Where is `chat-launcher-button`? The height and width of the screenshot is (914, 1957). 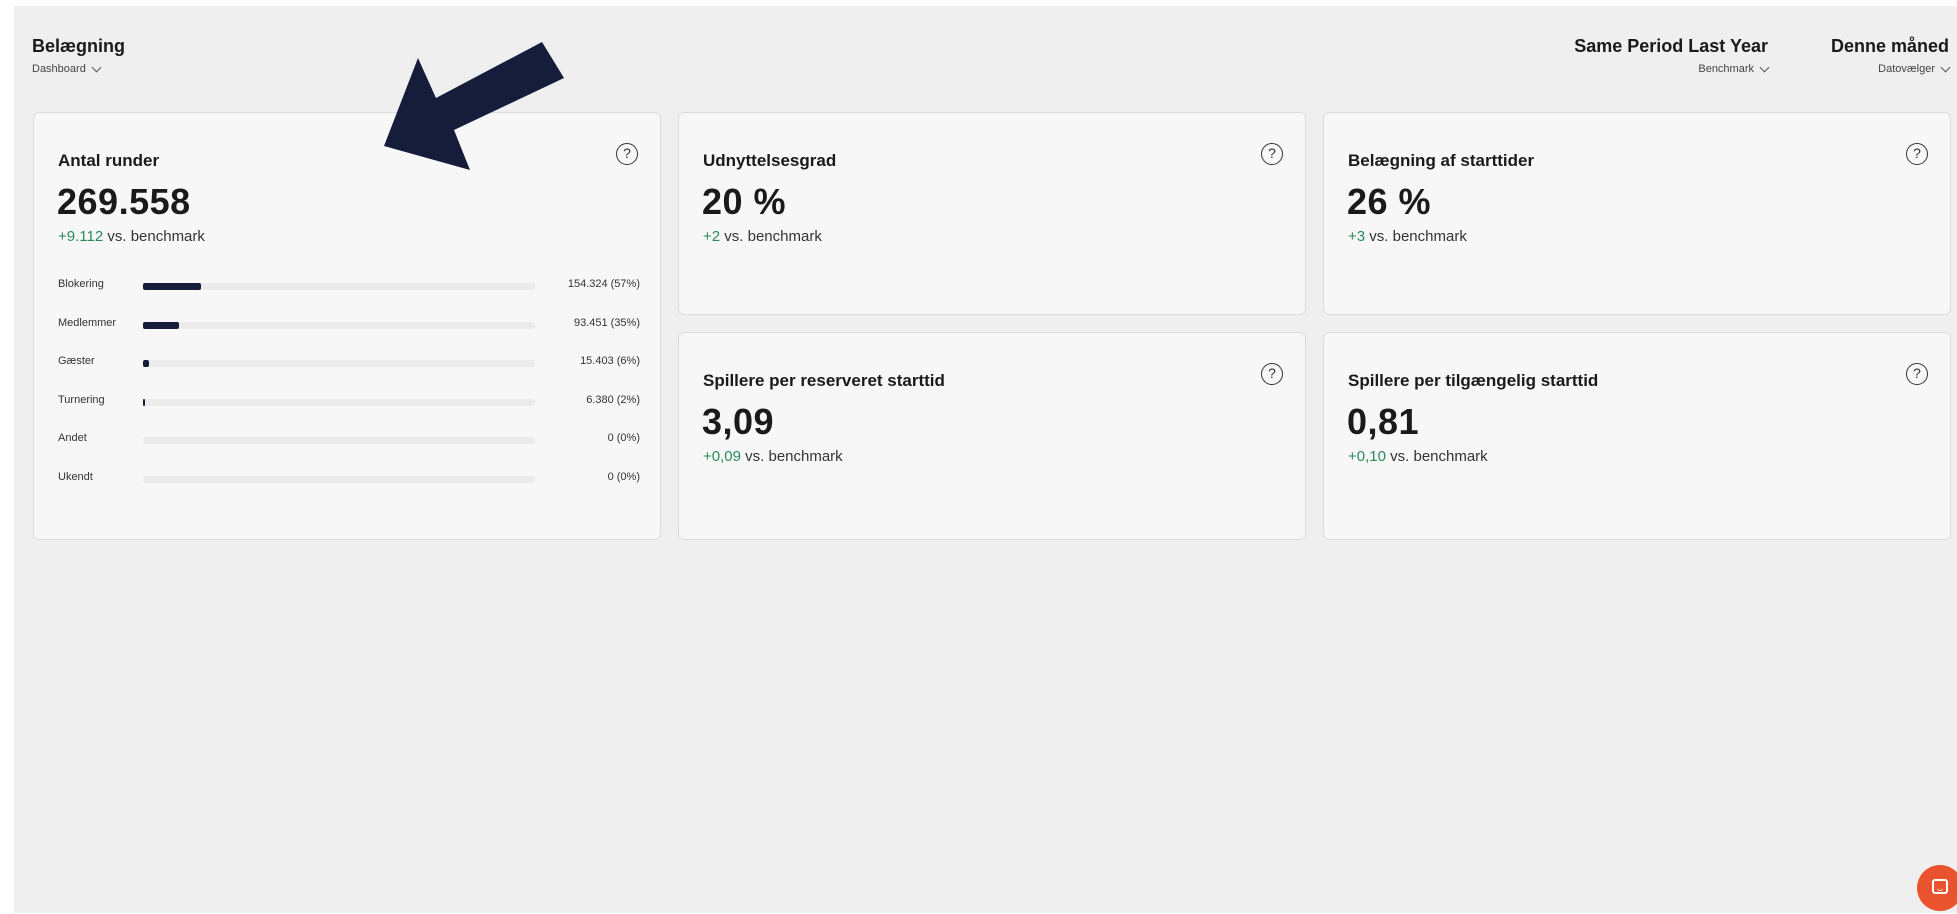
chat-launcher-button is located at coordinates (1937, 888).